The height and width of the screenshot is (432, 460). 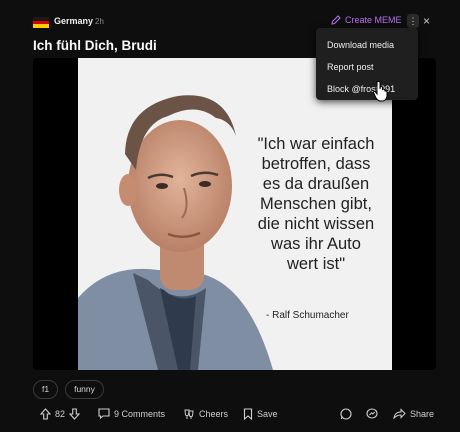 I want to click on tag-funny: funny, so click(x=84, y=389).